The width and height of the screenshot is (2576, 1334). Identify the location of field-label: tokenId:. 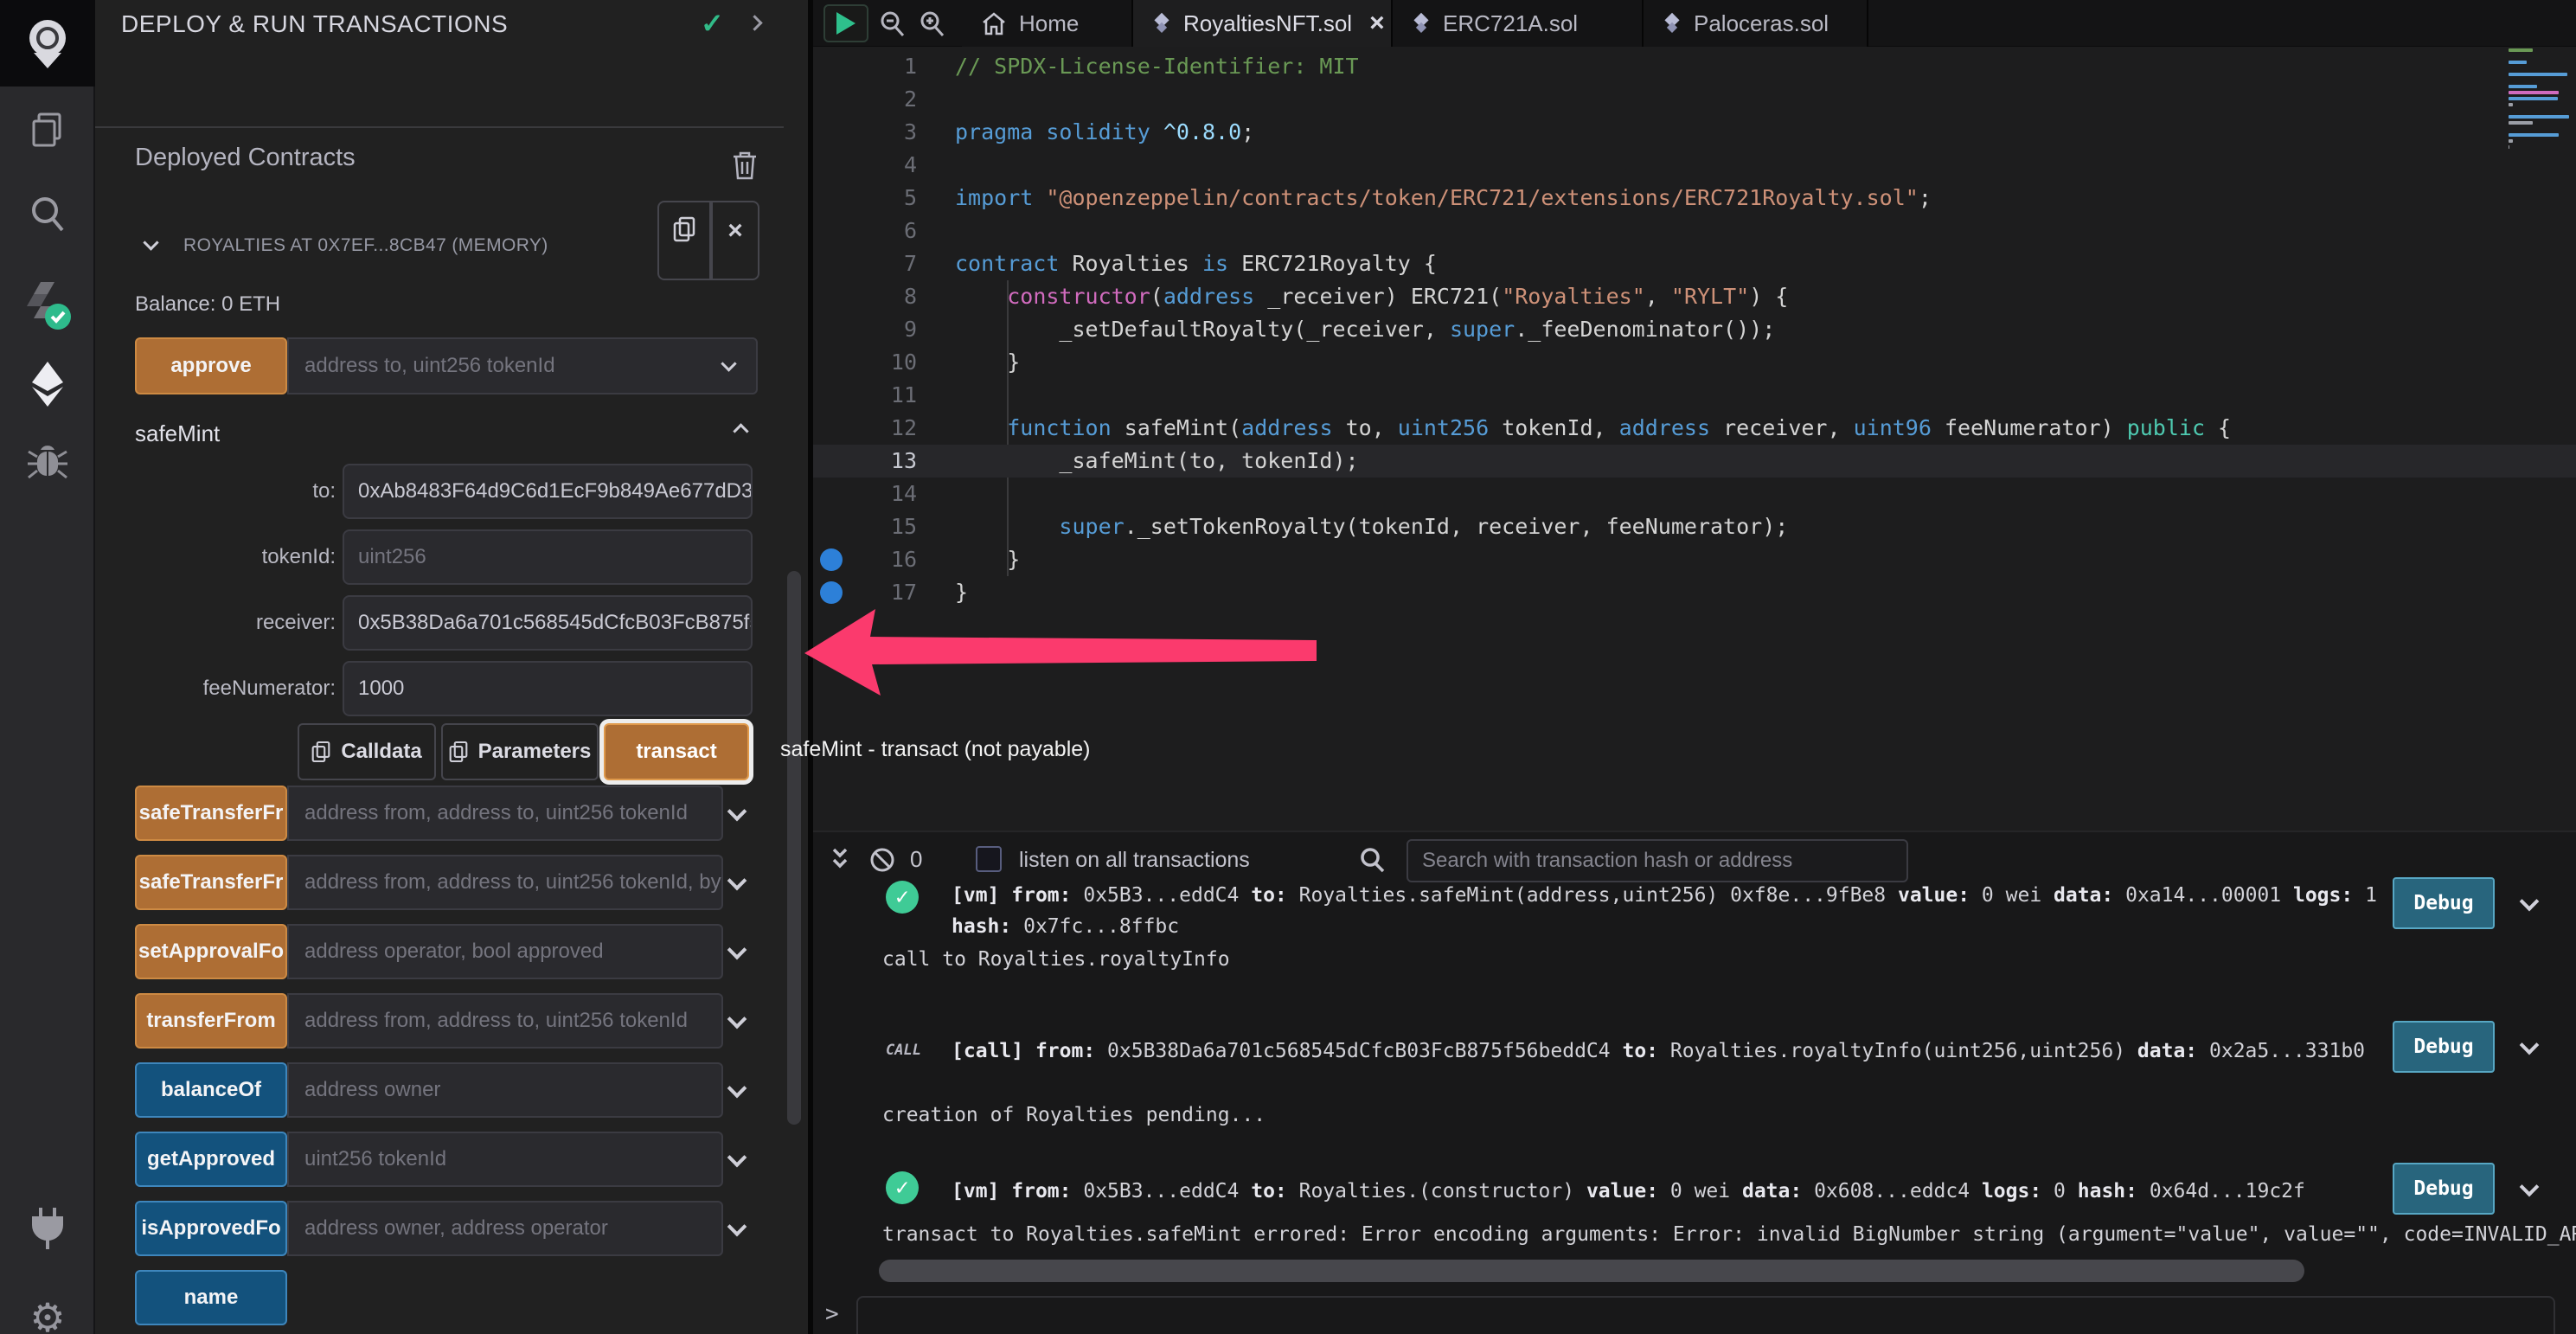
(298, 556).